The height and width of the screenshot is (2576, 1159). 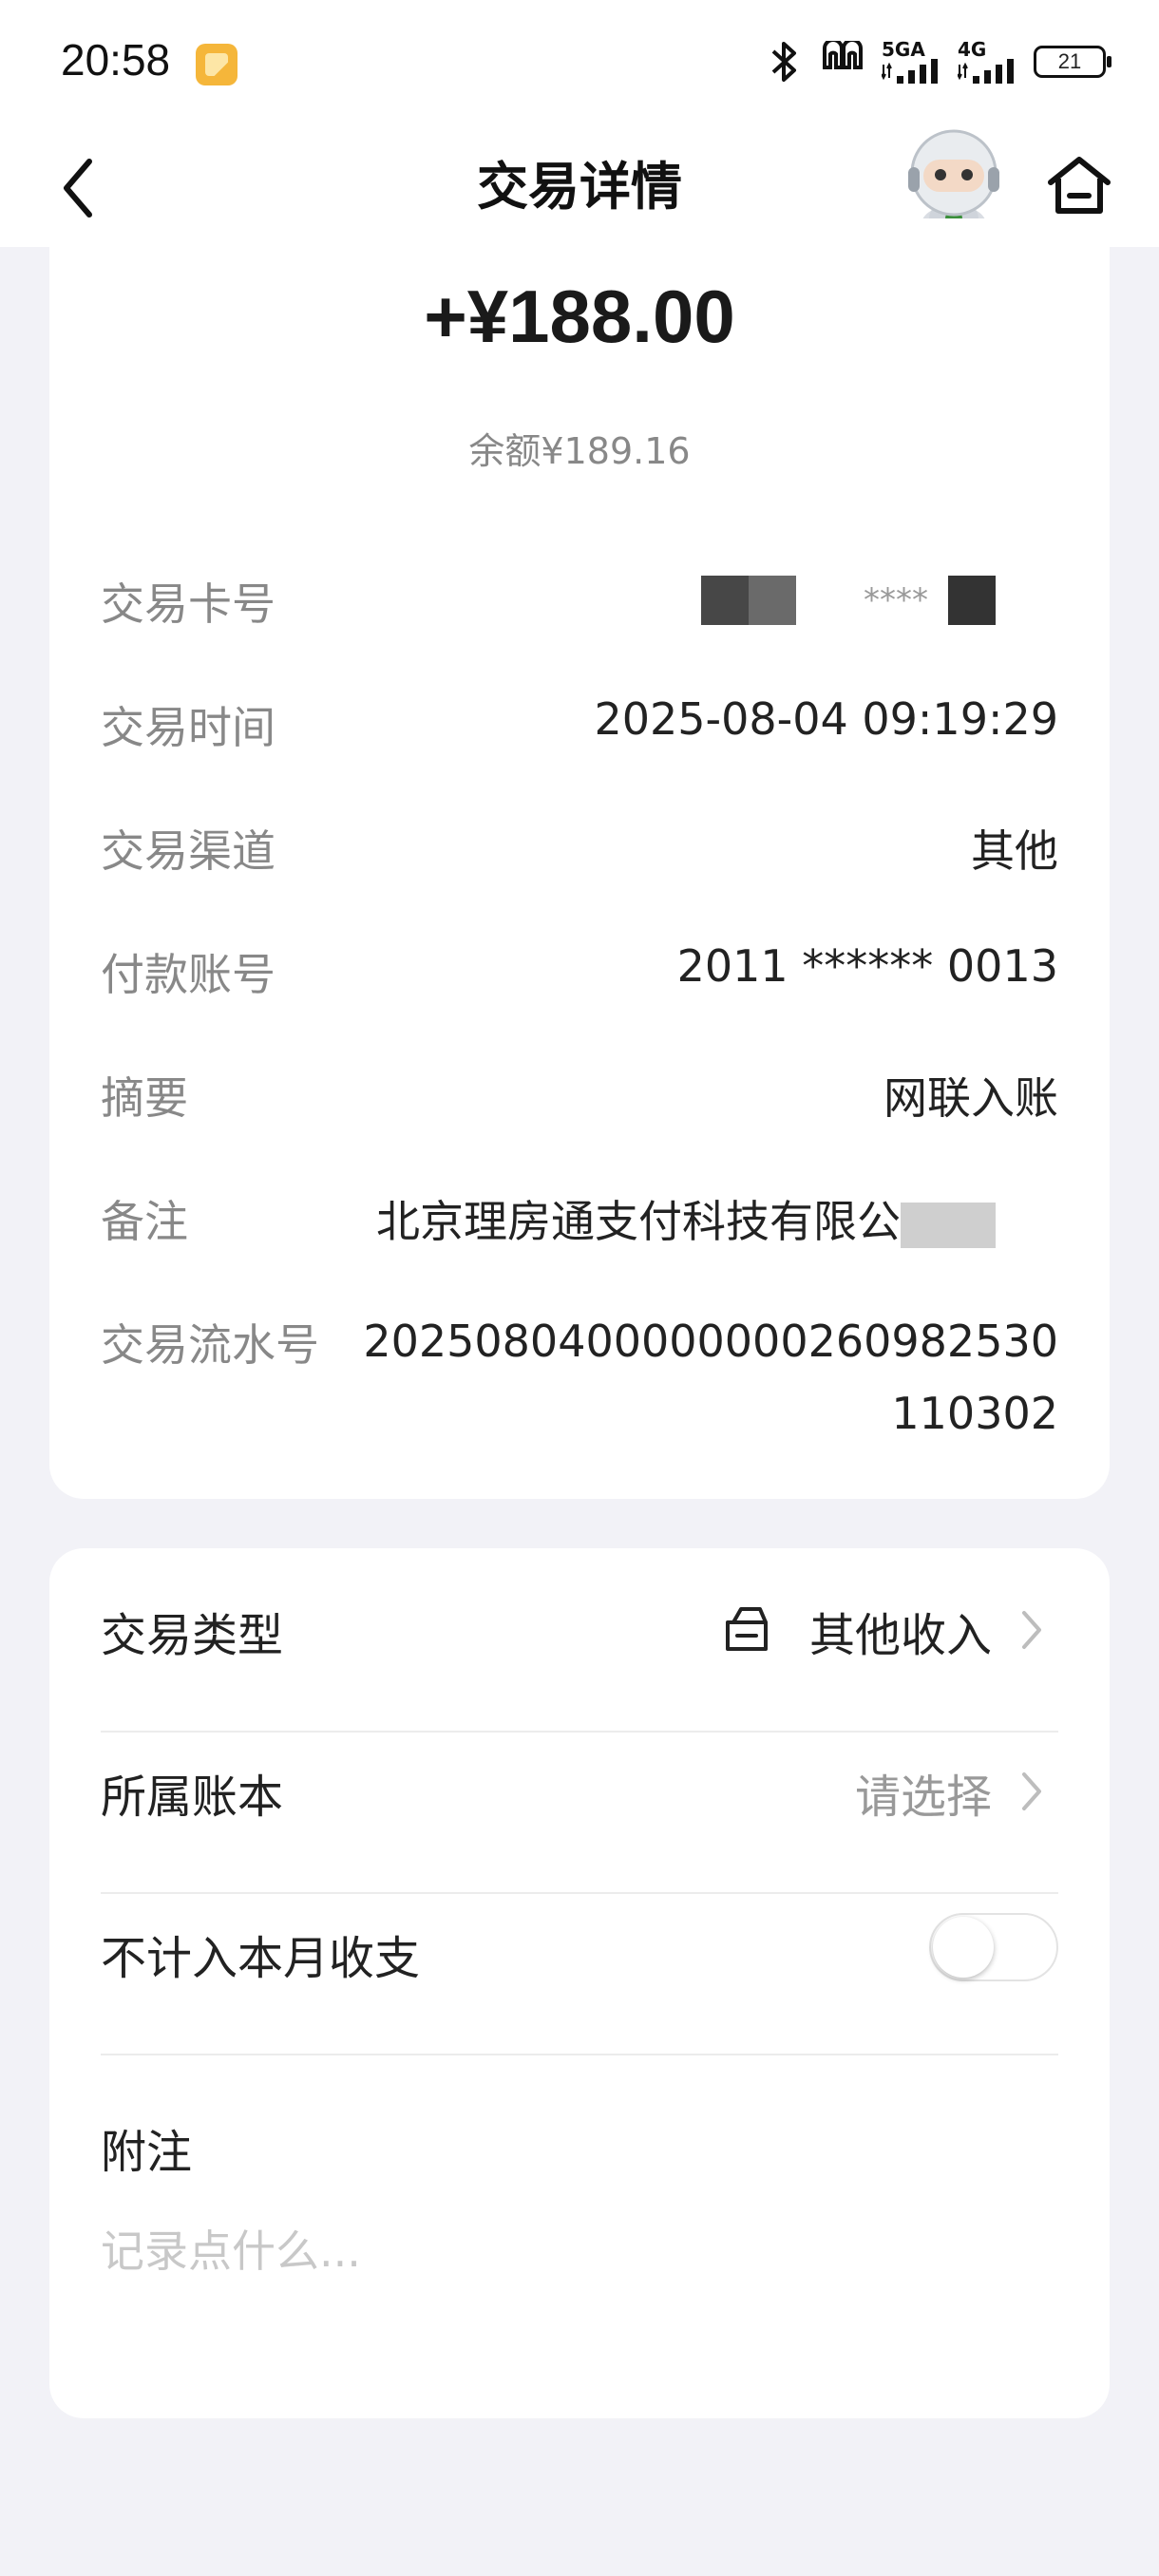 I want to click on info-row-serial: 交易流水号 2025080400000000260982530110302, so click(x=579, y=1375).